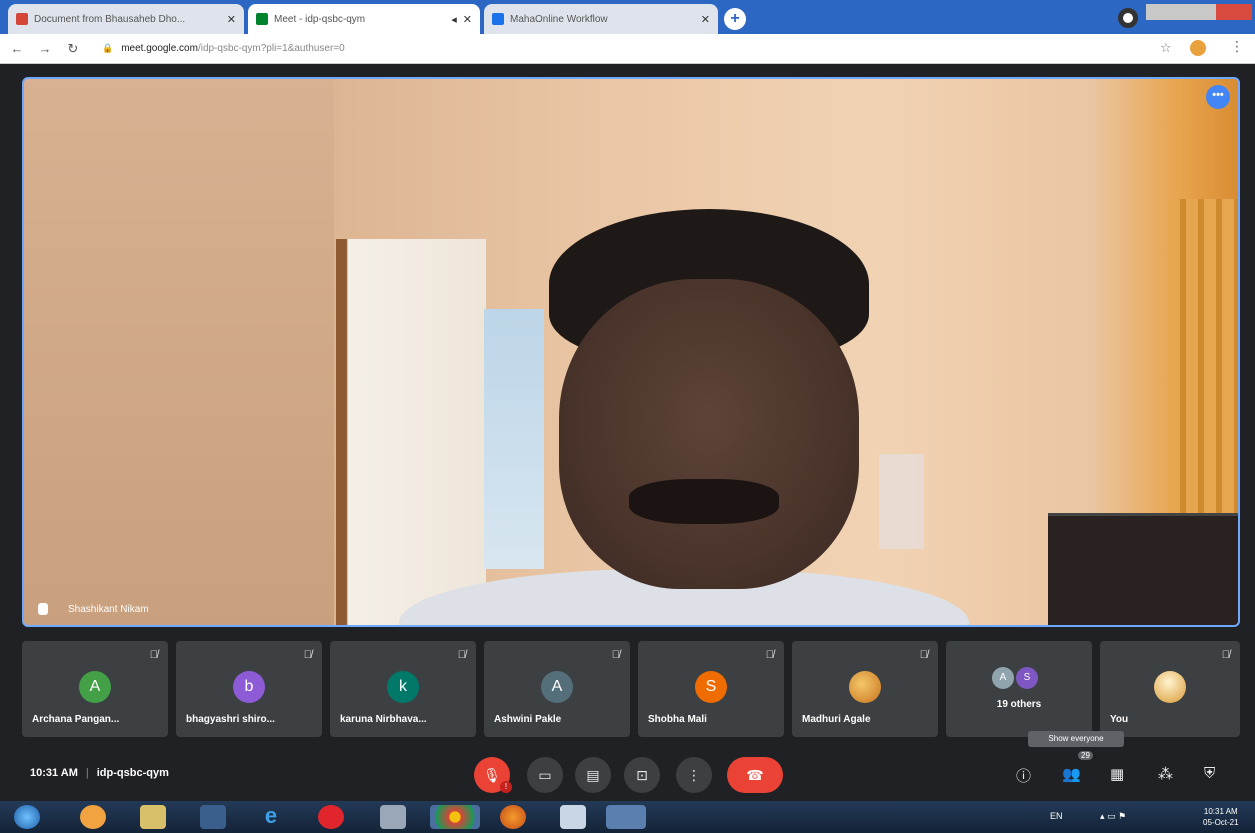 The height and width of the screenshot is (833, 1255). I want to click on chrome-icon, so click(455, 817).